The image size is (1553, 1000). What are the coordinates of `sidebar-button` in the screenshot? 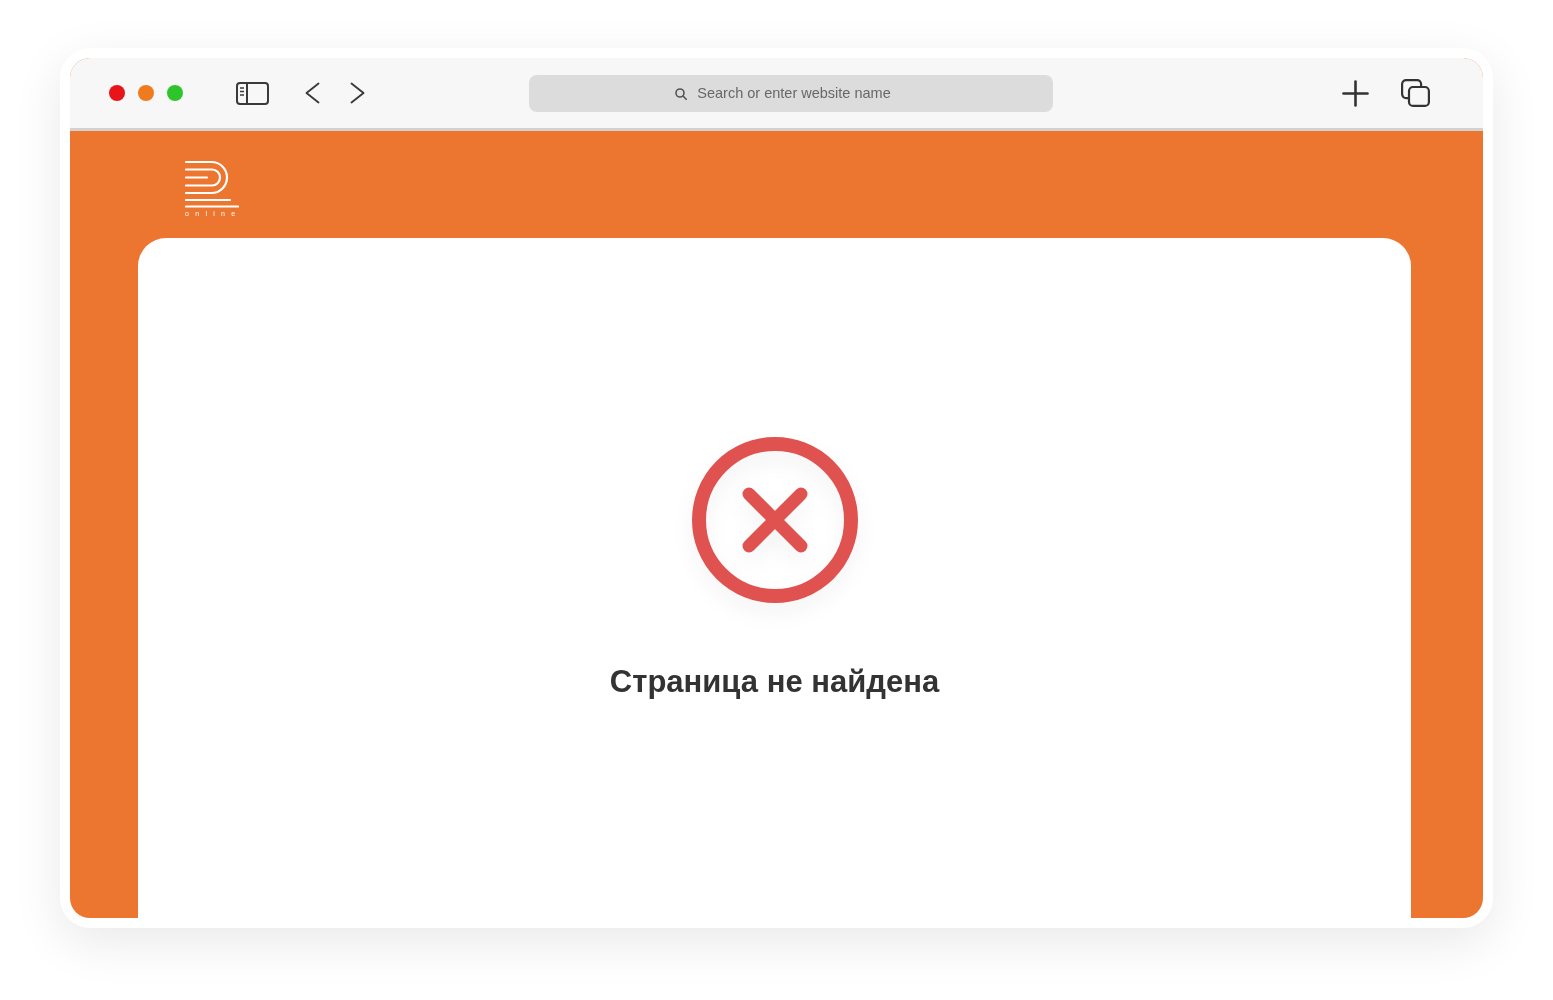 It's located at (252, 93).